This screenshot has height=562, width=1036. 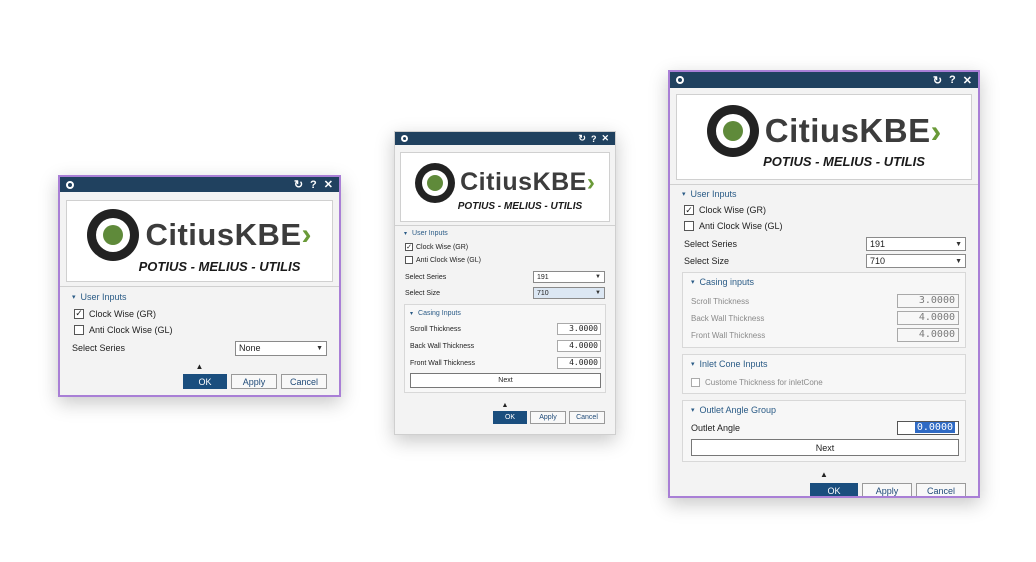 What do you see at coordinates (281, 348) in the screenshot?
I see `series-select: None ▼` at bounding box center [281, 348].